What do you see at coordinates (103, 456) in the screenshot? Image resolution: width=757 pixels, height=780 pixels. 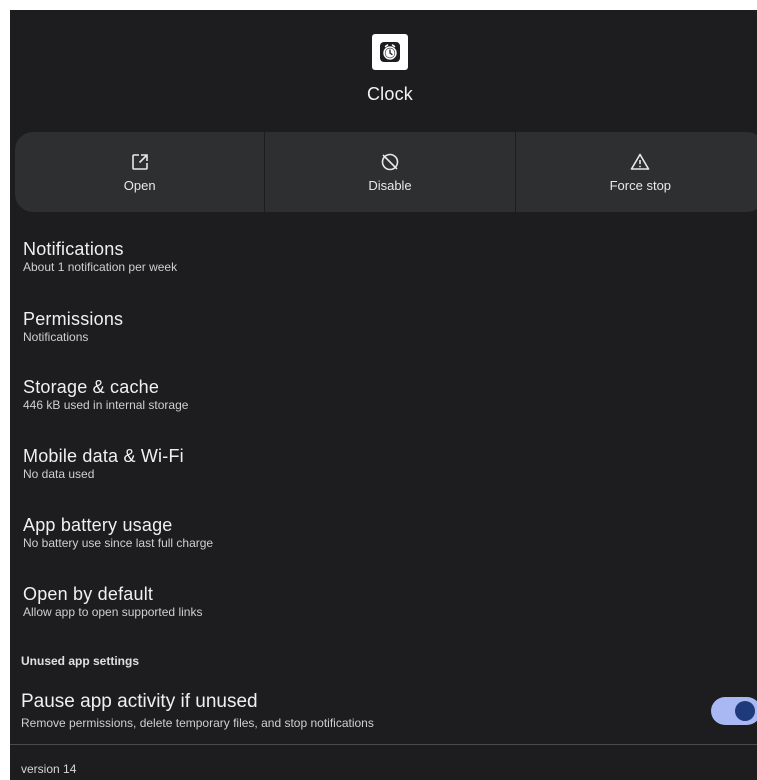 I see `setting-title: Mobile data & Wi-Fi` at bounding box center [103, 456].